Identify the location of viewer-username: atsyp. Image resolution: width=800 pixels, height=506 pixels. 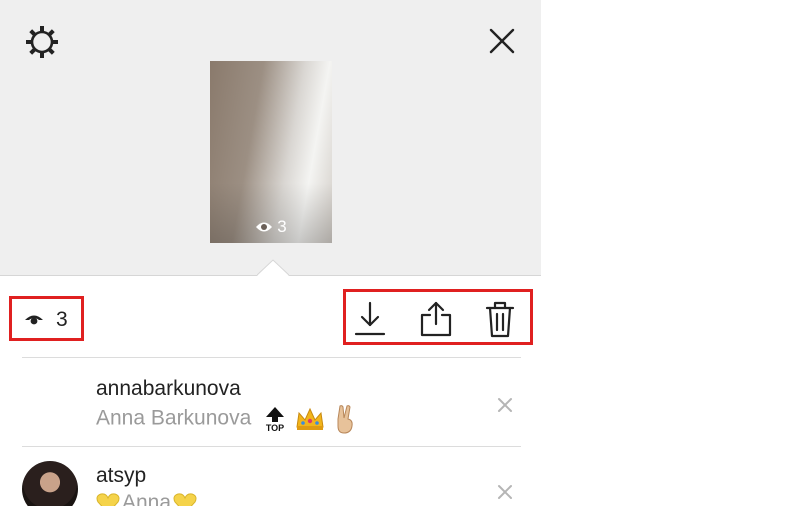
(121, 476).